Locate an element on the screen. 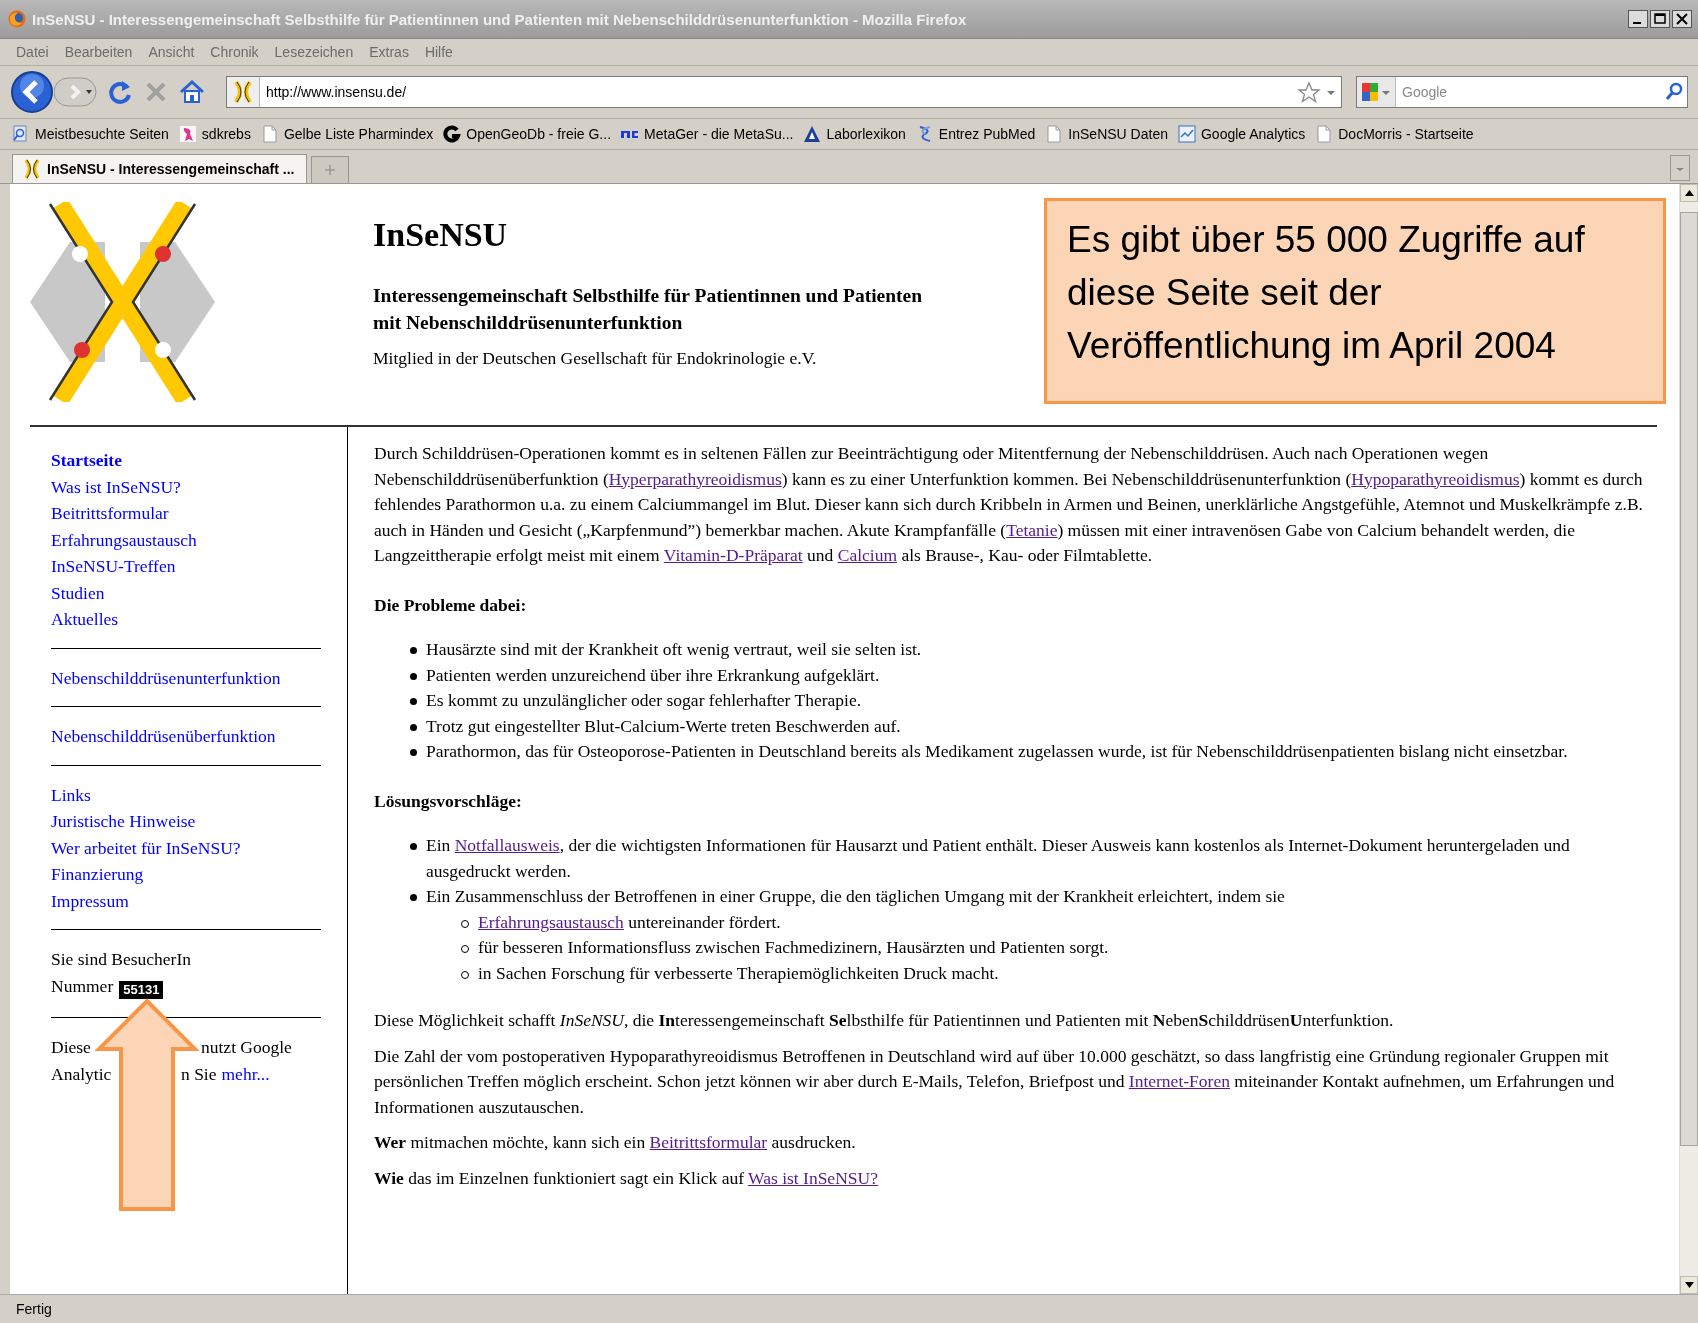  link: Hypoparathyreoidismus is located at coordinates (1435, 478).